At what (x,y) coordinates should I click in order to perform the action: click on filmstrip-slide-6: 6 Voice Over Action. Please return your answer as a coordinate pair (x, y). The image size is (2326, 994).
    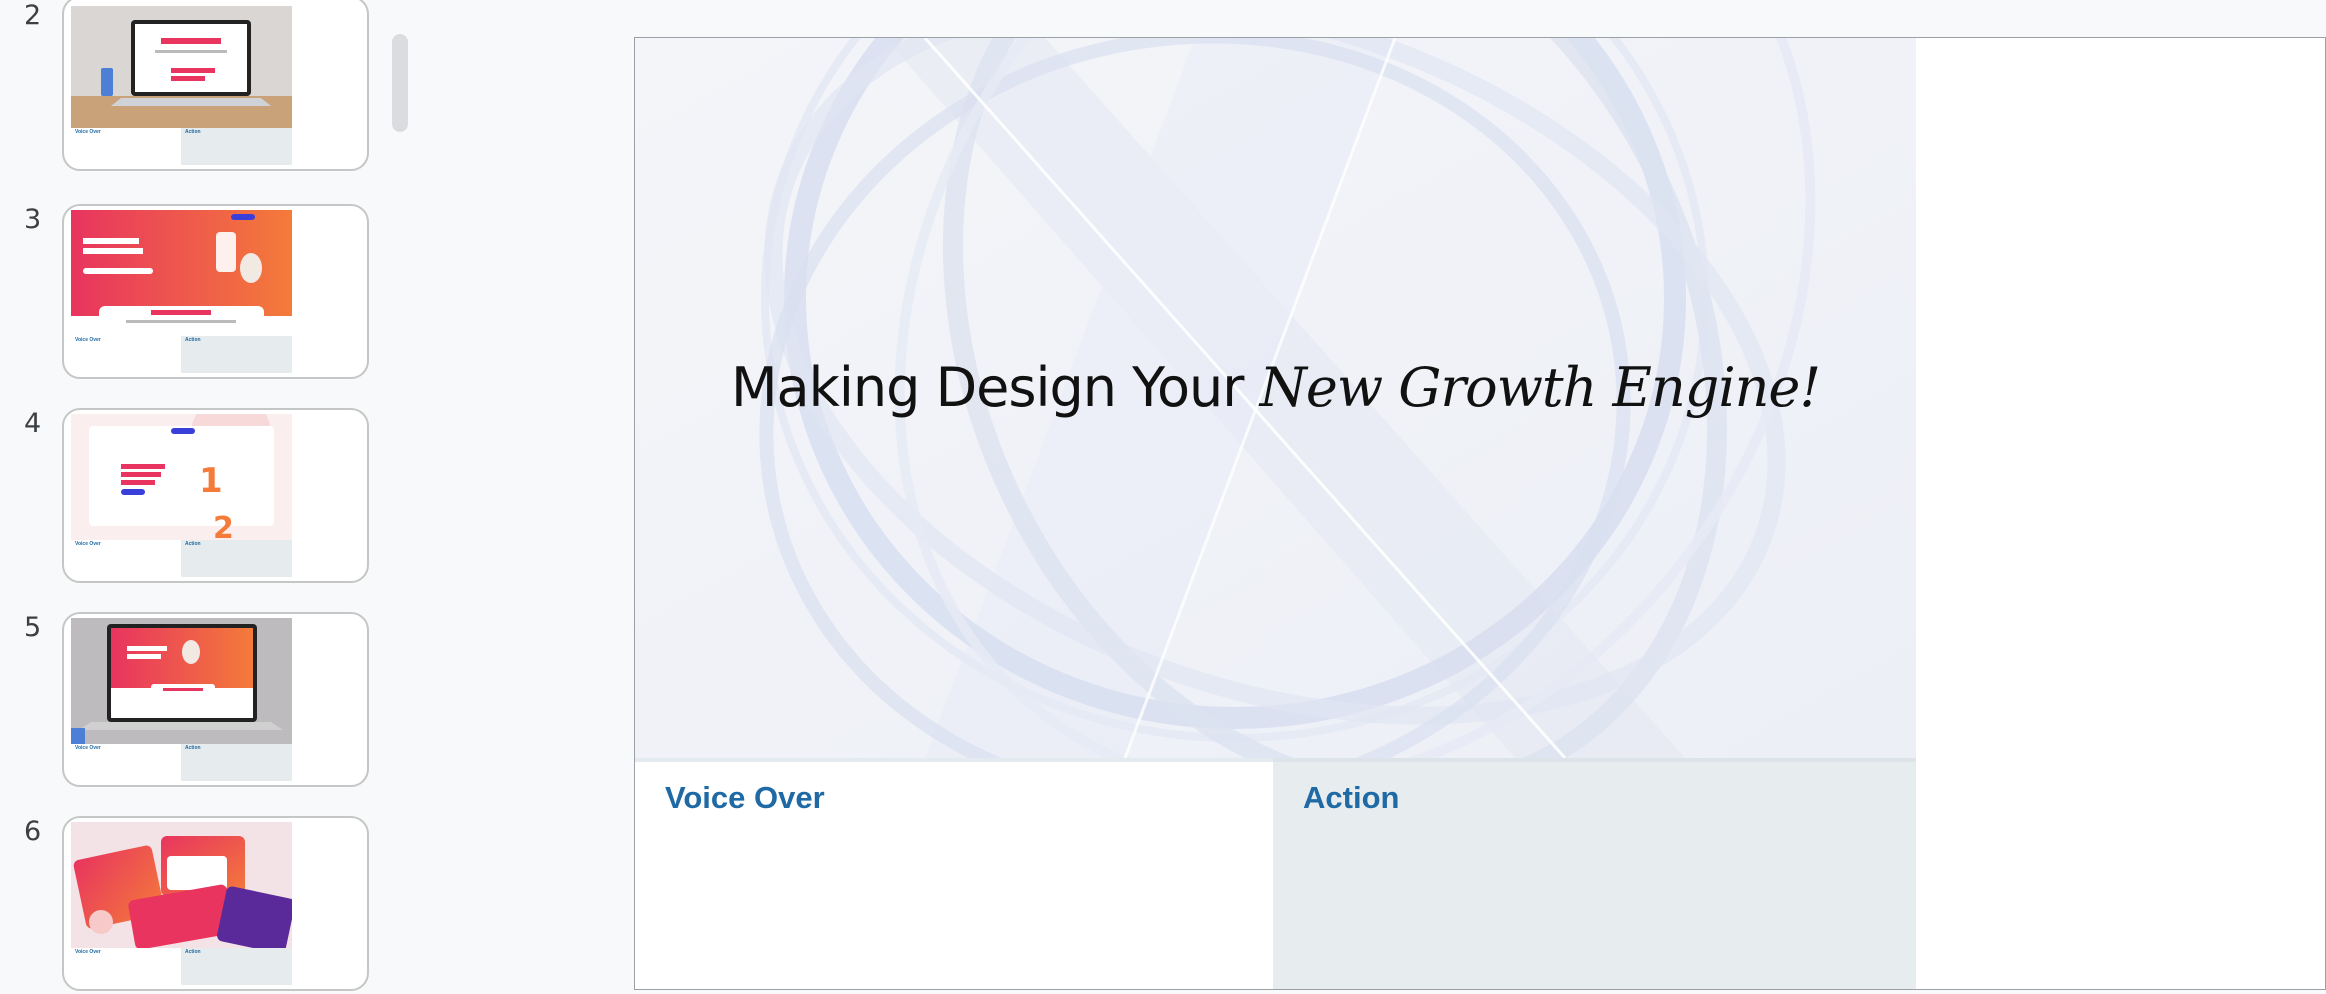
    Looking at the image, I should click on (200, 905).